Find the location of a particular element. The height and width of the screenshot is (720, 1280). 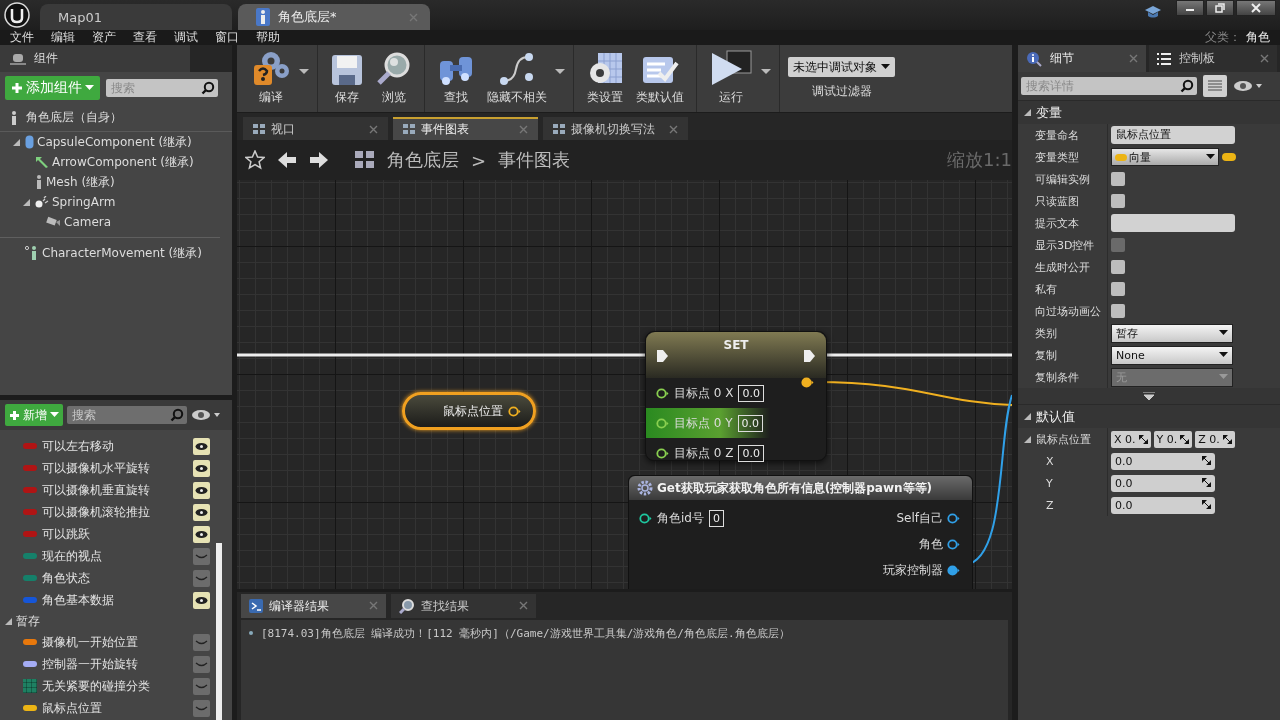

variable-item: 可以摄像机水平旋转 is located at coordinates (117, 468).